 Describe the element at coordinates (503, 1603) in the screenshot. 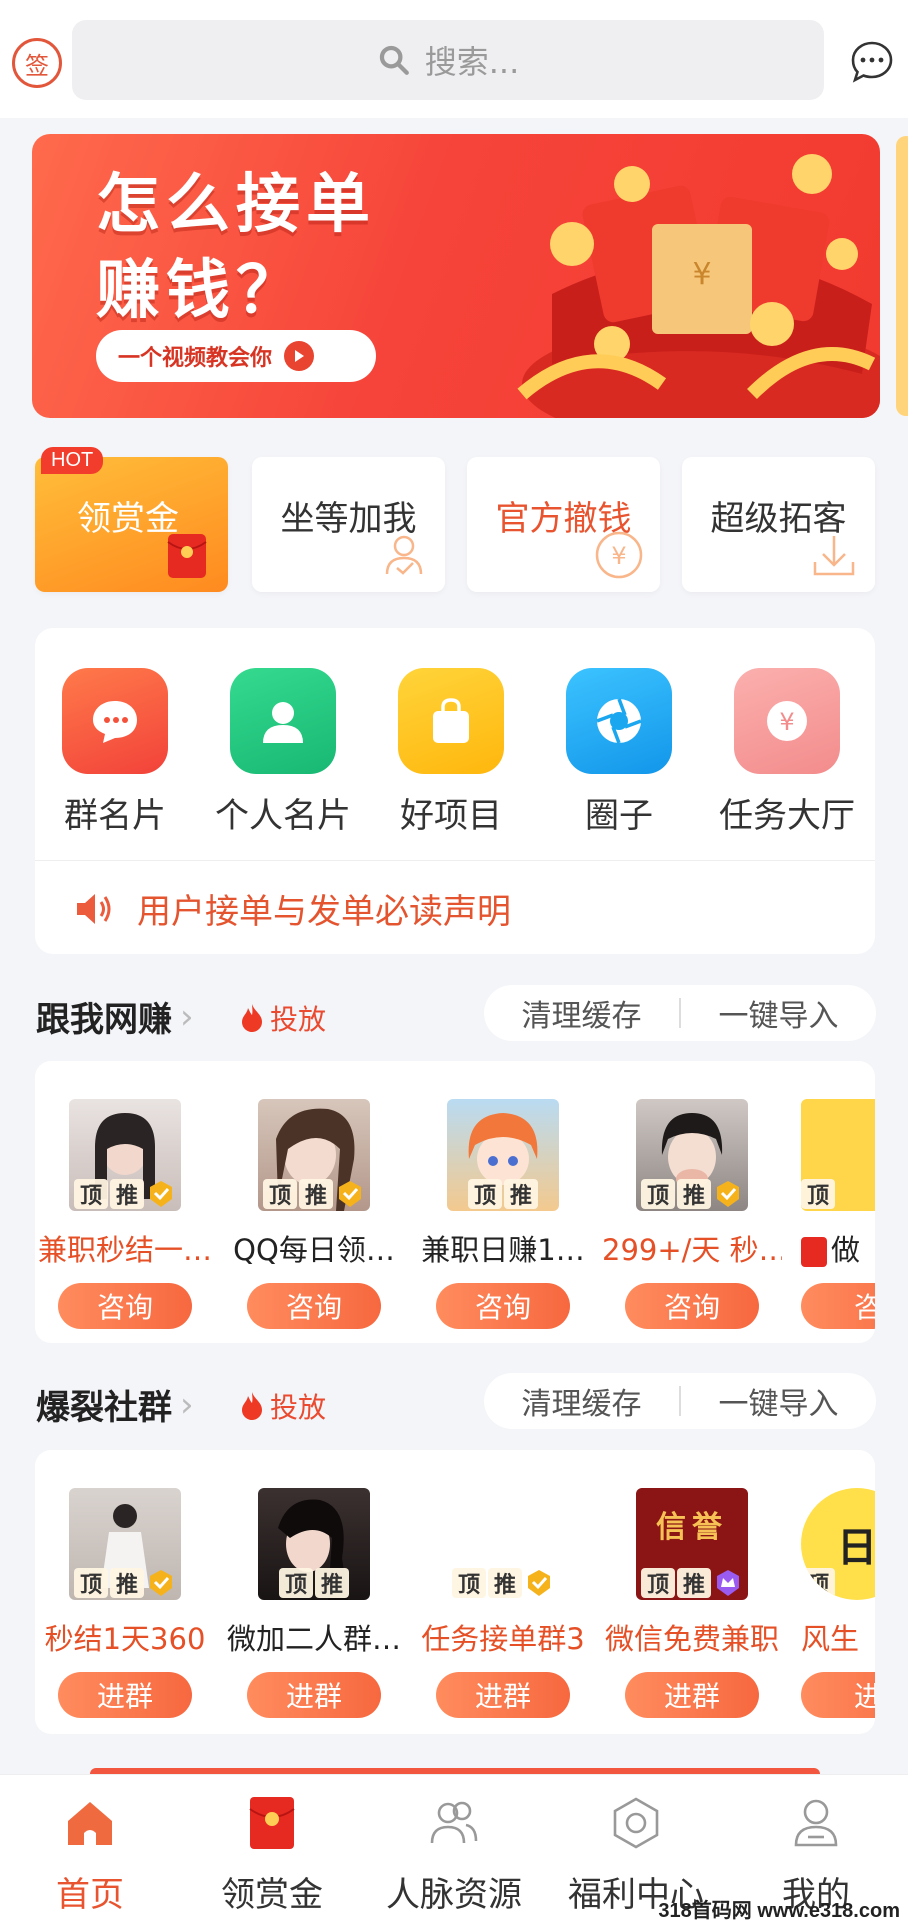

I see `list-item: 顶推 任务接单群3 进群` at that location.